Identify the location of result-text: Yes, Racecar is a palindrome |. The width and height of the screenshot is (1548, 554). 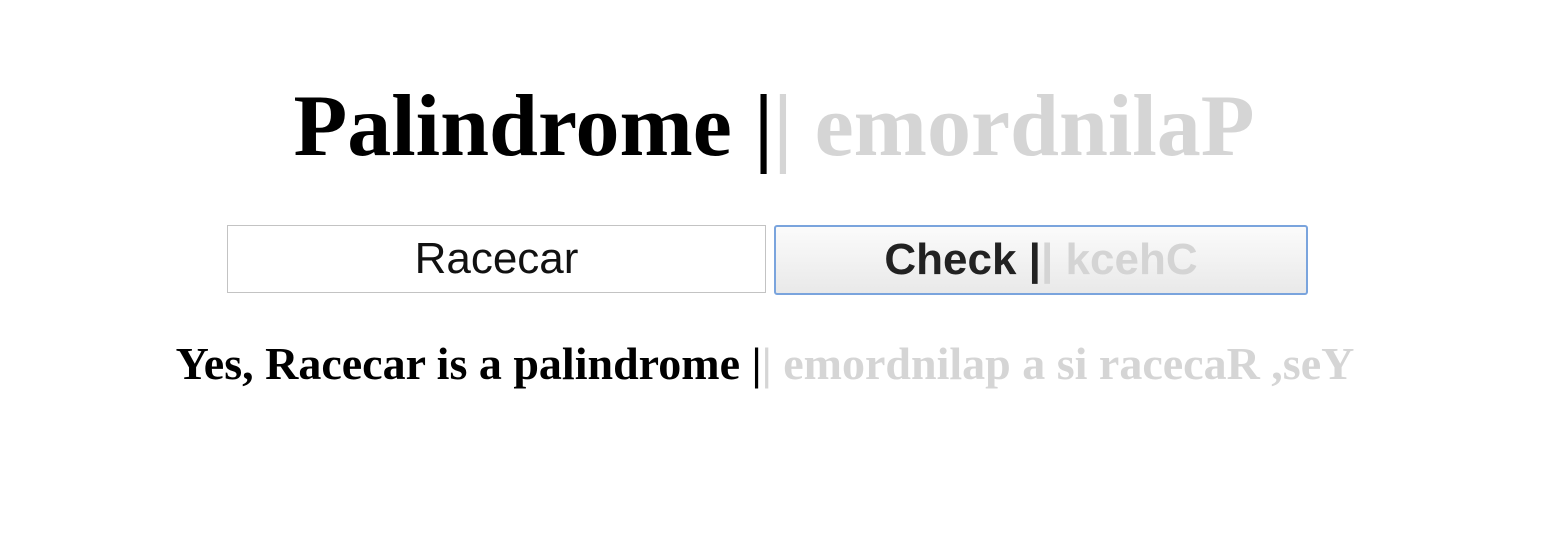
(468, 363).